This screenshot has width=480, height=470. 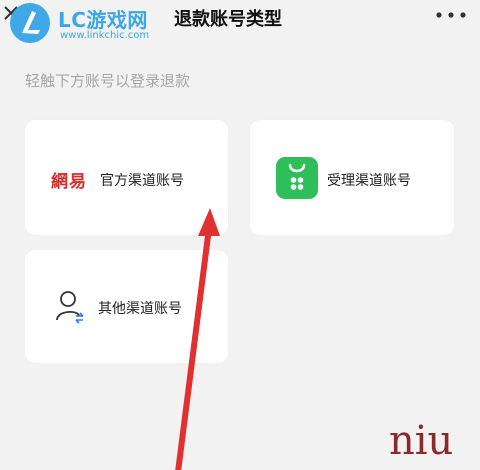 What do you see at coordinates (69, 182) in the screenshot?
I see `netease-logo: 網易` at bounding box center [69, 182].